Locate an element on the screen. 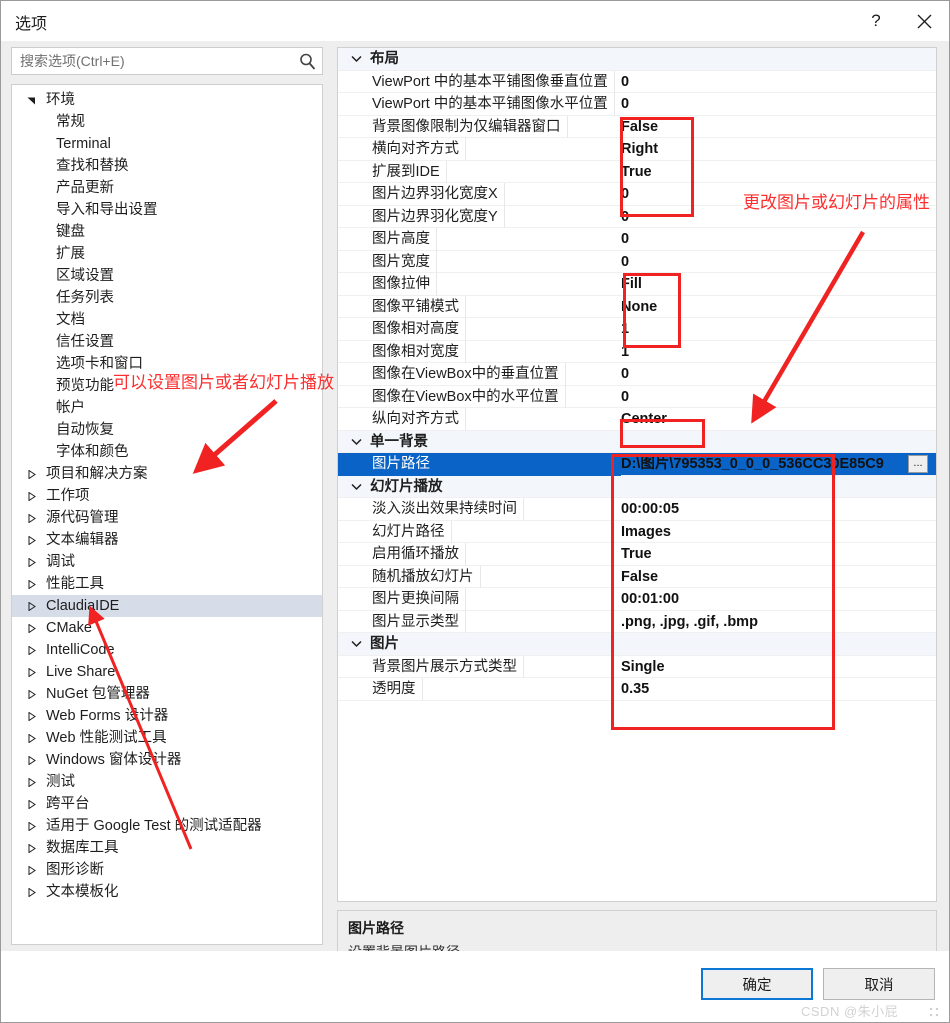 The width and height of the screenshot is (950, 1023). property-row: 图像在ViewBox中的垂直位置 0 is located at coordinates (637, 374).